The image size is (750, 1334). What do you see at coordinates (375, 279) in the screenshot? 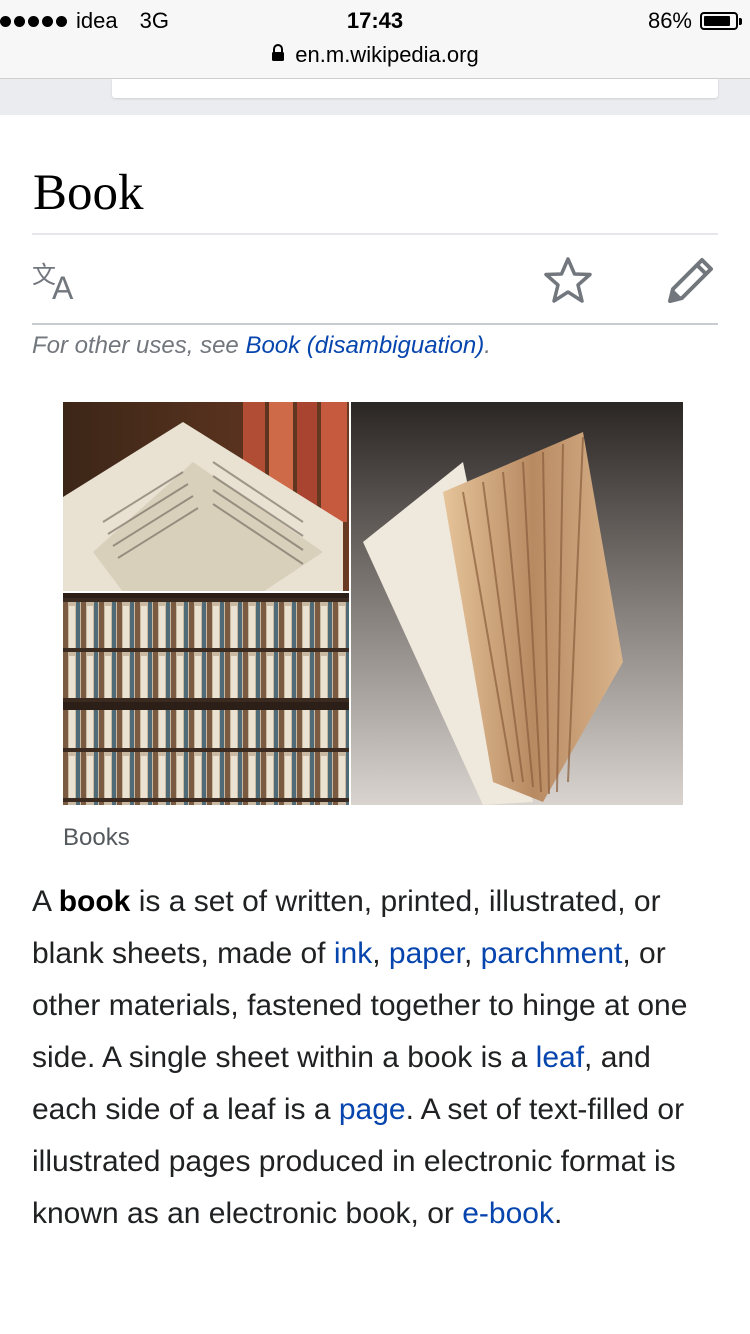
I see `page-actions: 文 A` at bounding box center [375, 279].